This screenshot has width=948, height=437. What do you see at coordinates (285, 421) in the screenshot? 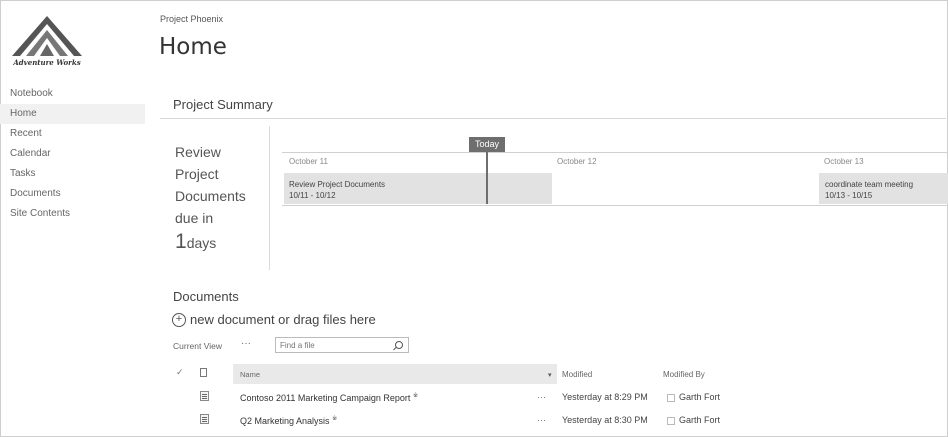
I see `document-name: Q2 Marketing Analysis` at bounding box center [285, 421].